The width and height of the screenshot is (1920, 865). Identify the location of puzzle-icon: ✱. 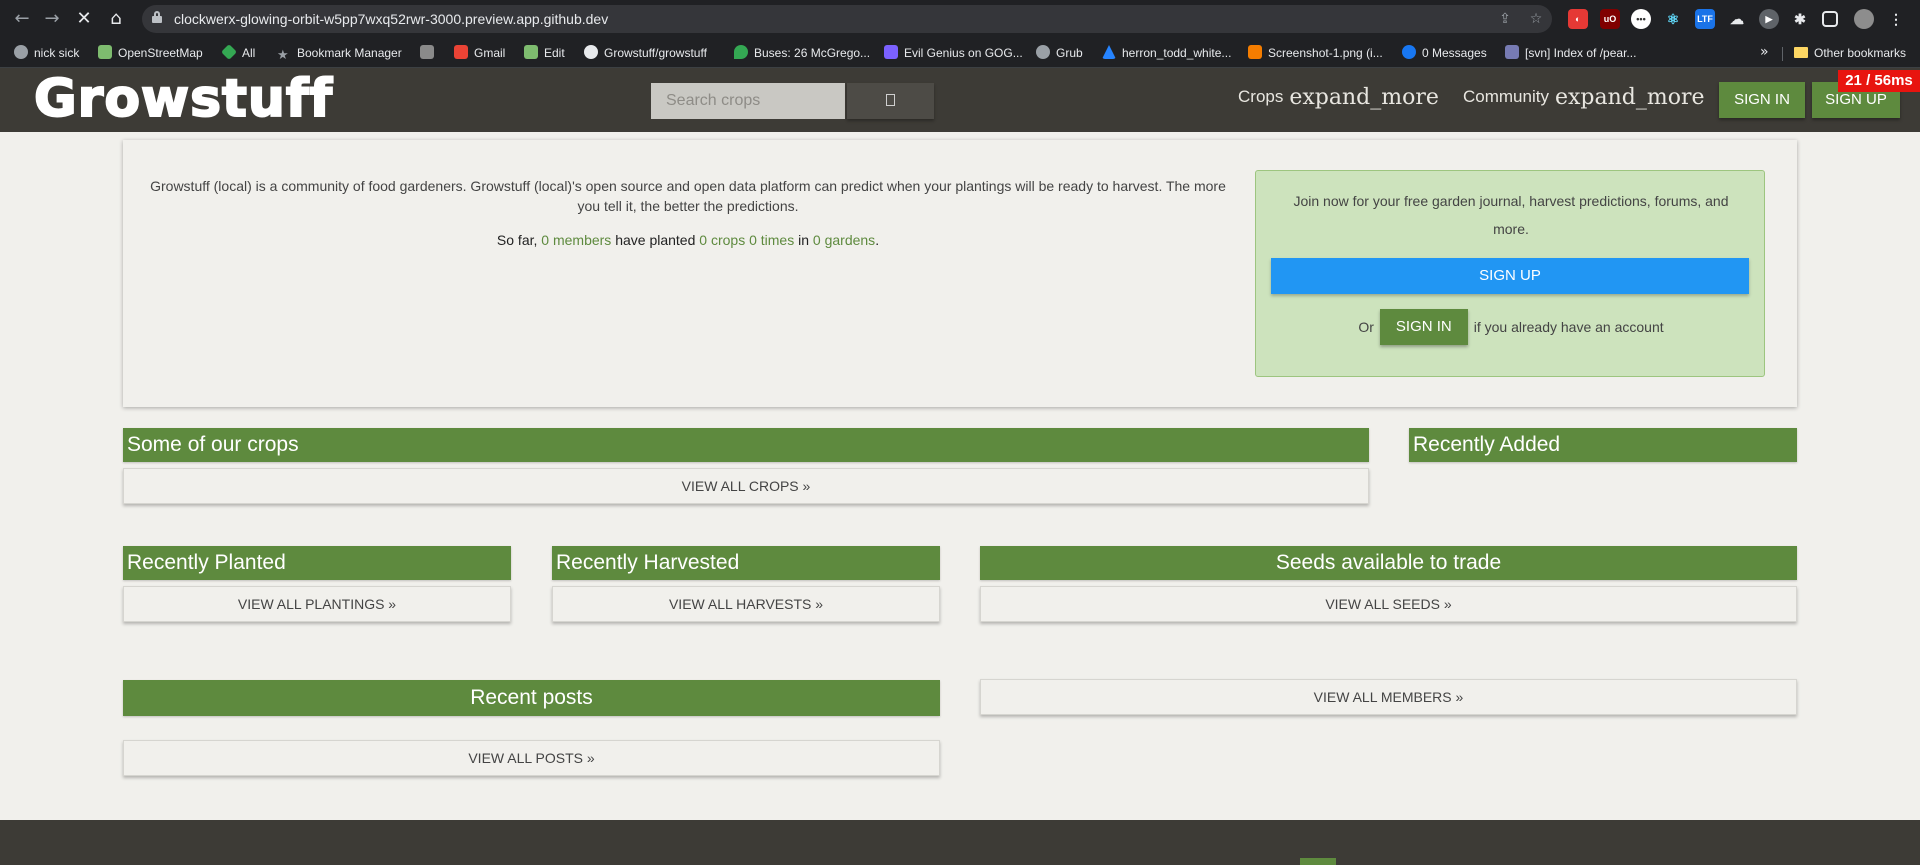
(1800, 19).